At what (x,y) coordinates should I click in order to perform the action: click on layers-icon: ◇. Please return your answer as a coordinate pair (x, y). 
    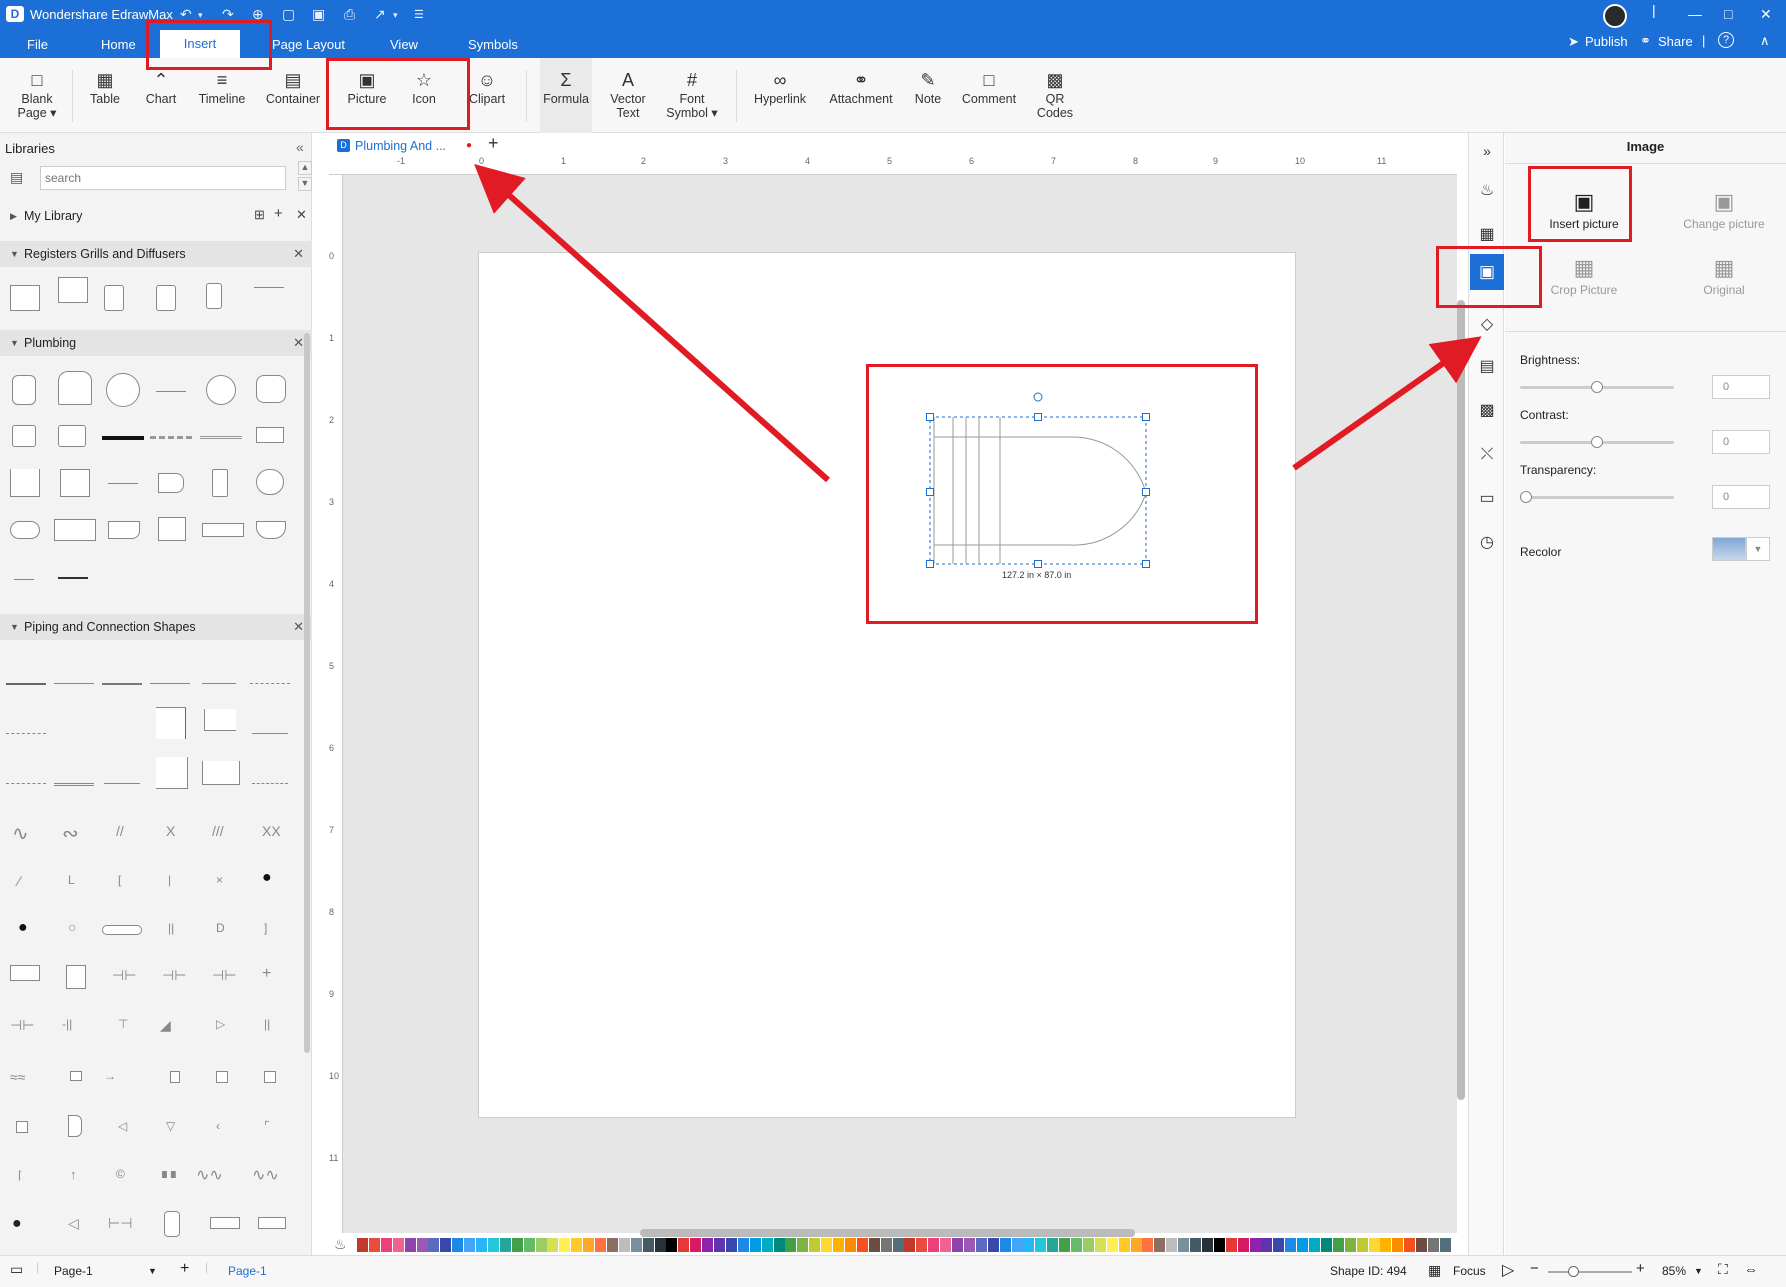
    Looking at the image, I should click on (1487, 325).